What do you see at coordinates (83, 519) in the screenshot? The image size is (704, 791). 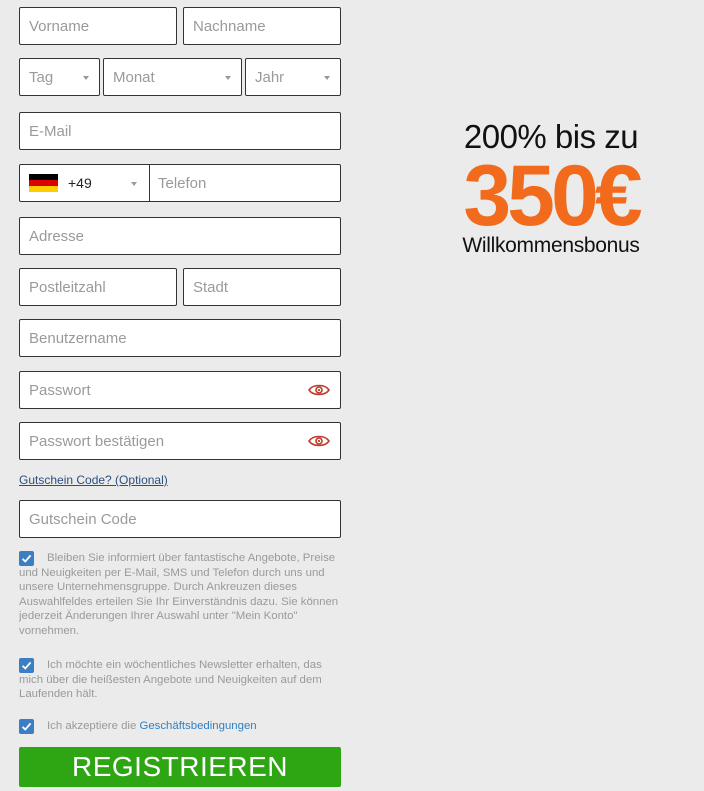 I see `voucher-code-placeholder: Gutschein Code` at bounding box center [83, 519].